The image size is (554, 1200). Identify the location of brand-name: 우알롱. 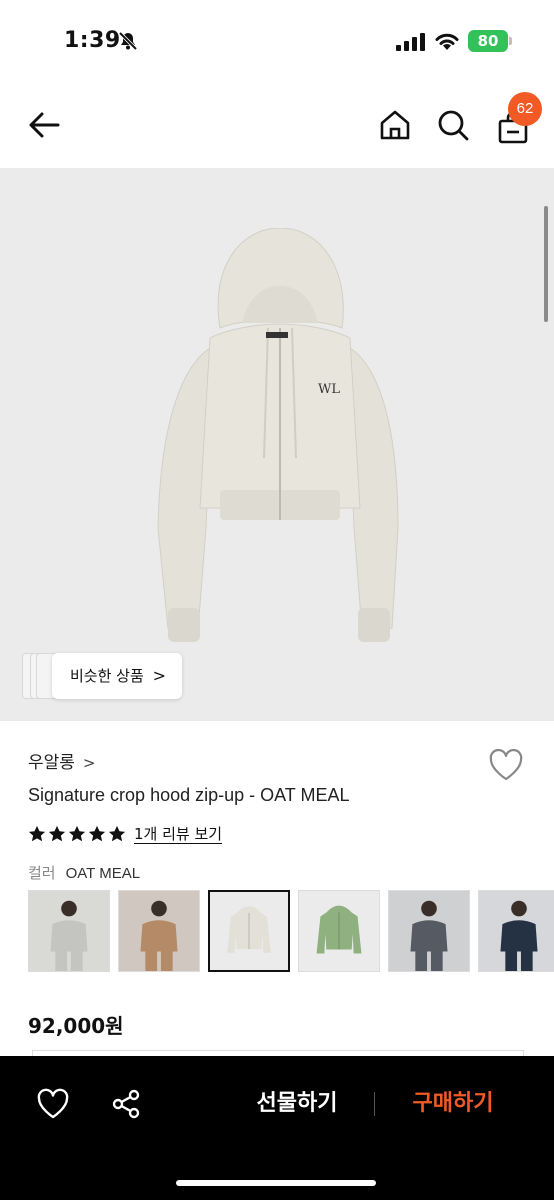
(51, 763).